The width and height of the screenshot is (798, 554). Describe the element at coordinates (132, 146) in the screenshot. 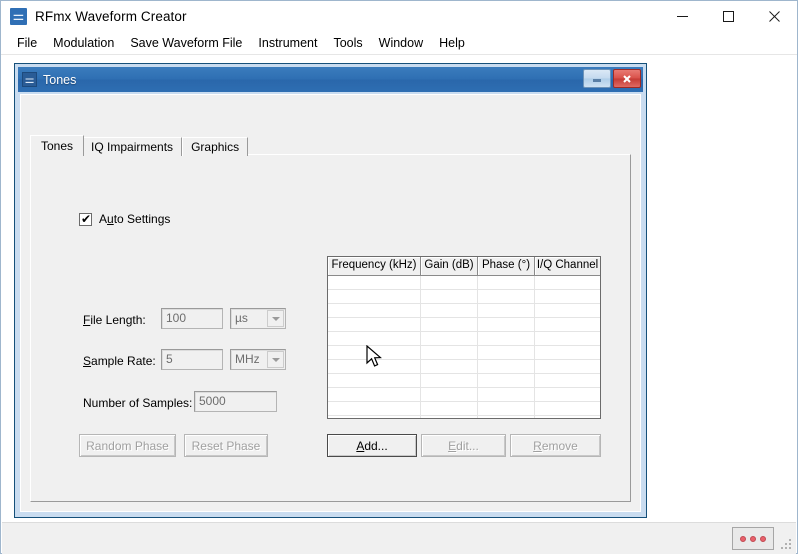

I see `tab-iq-impairments: IQ Impairments` at that location.